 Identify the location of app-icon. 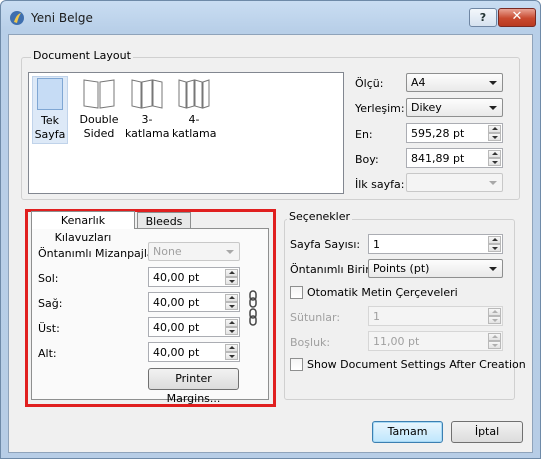
(17, 18).